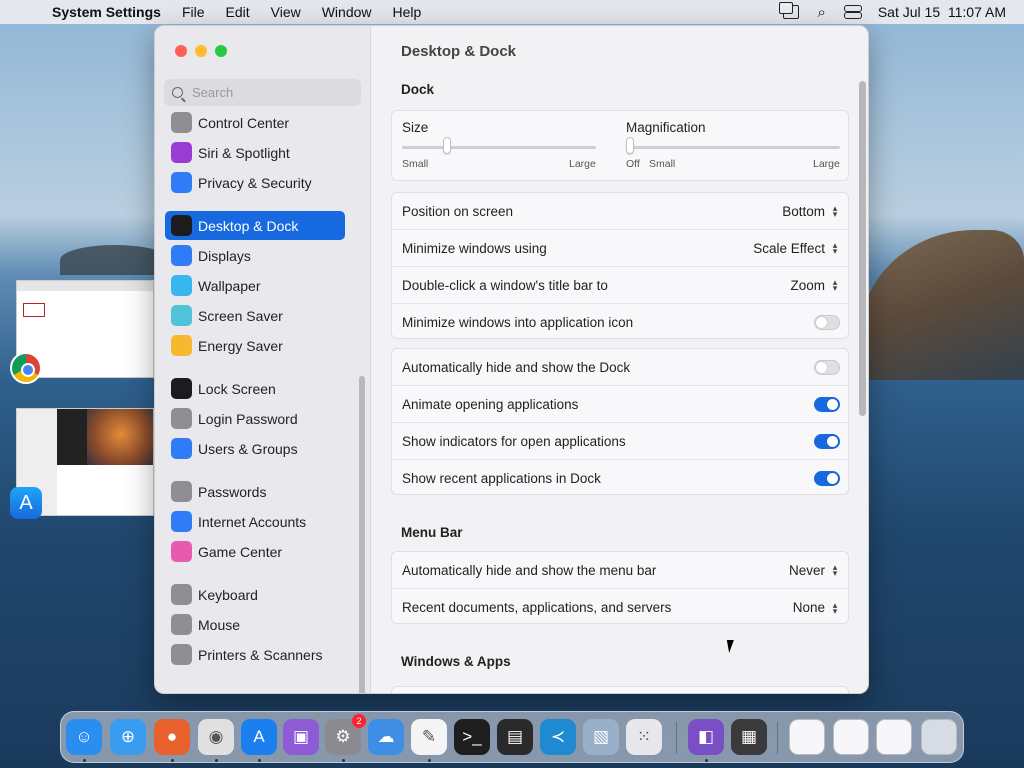 Image resolution: width=1024 pixels, height=768 pixels. Describe the element at coordinates (558, 737) in the screenshot. I see `vscode-icon: ≺` at that location.